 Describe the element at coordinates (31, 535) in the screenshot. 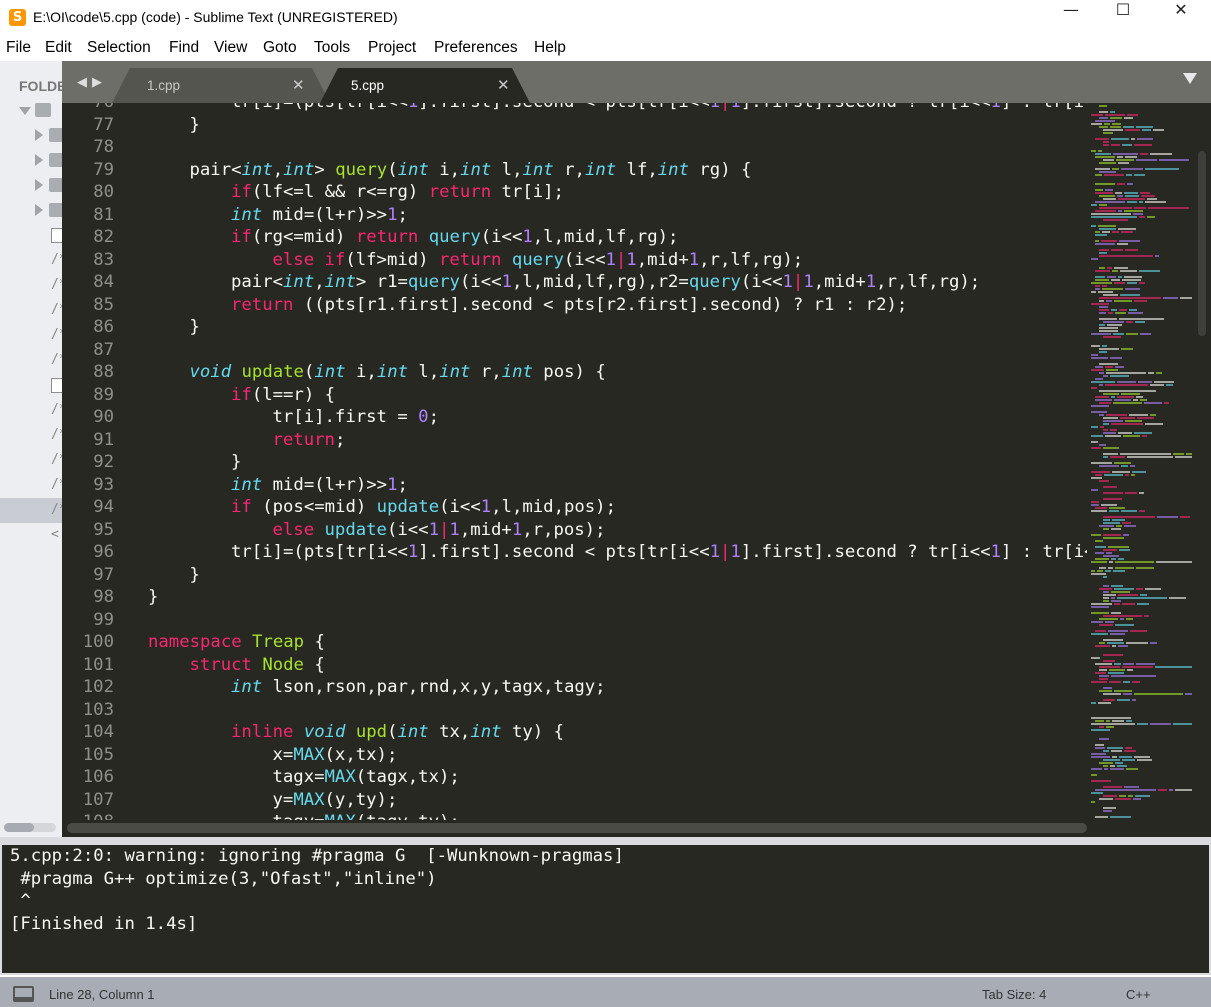

I see `sidebar-item: <` at that location.